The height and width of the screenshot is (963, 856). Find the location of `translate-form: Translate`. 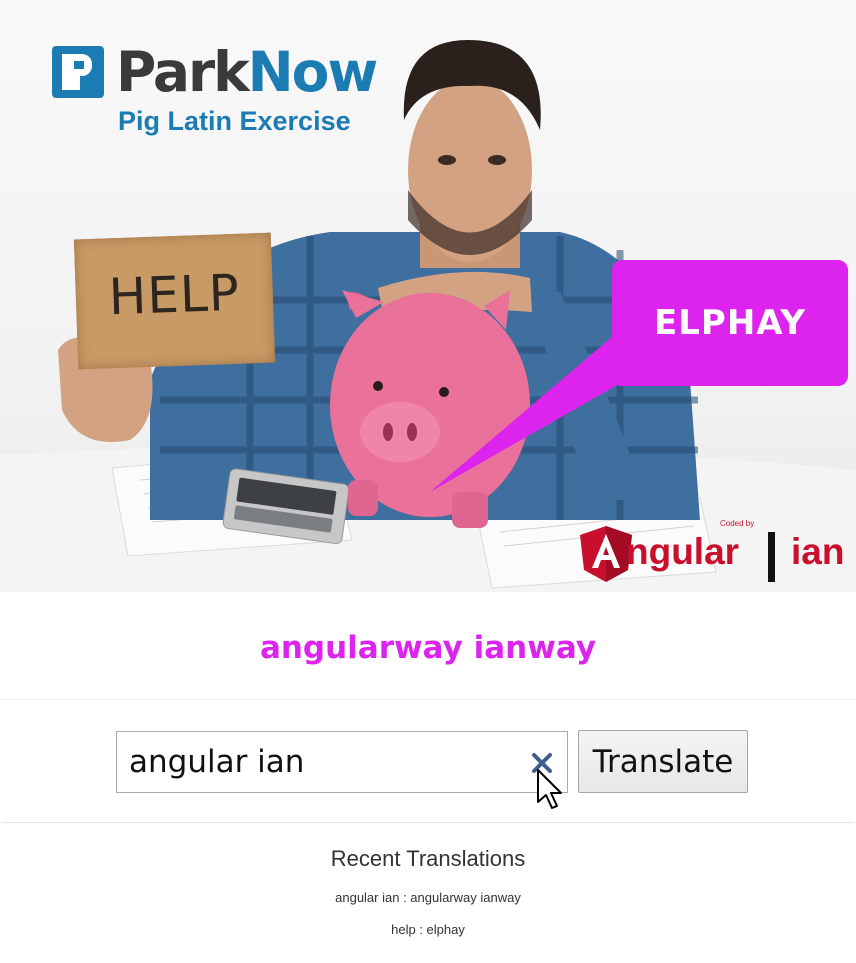

translate-form: Translate is located at coordinates (428, 762).